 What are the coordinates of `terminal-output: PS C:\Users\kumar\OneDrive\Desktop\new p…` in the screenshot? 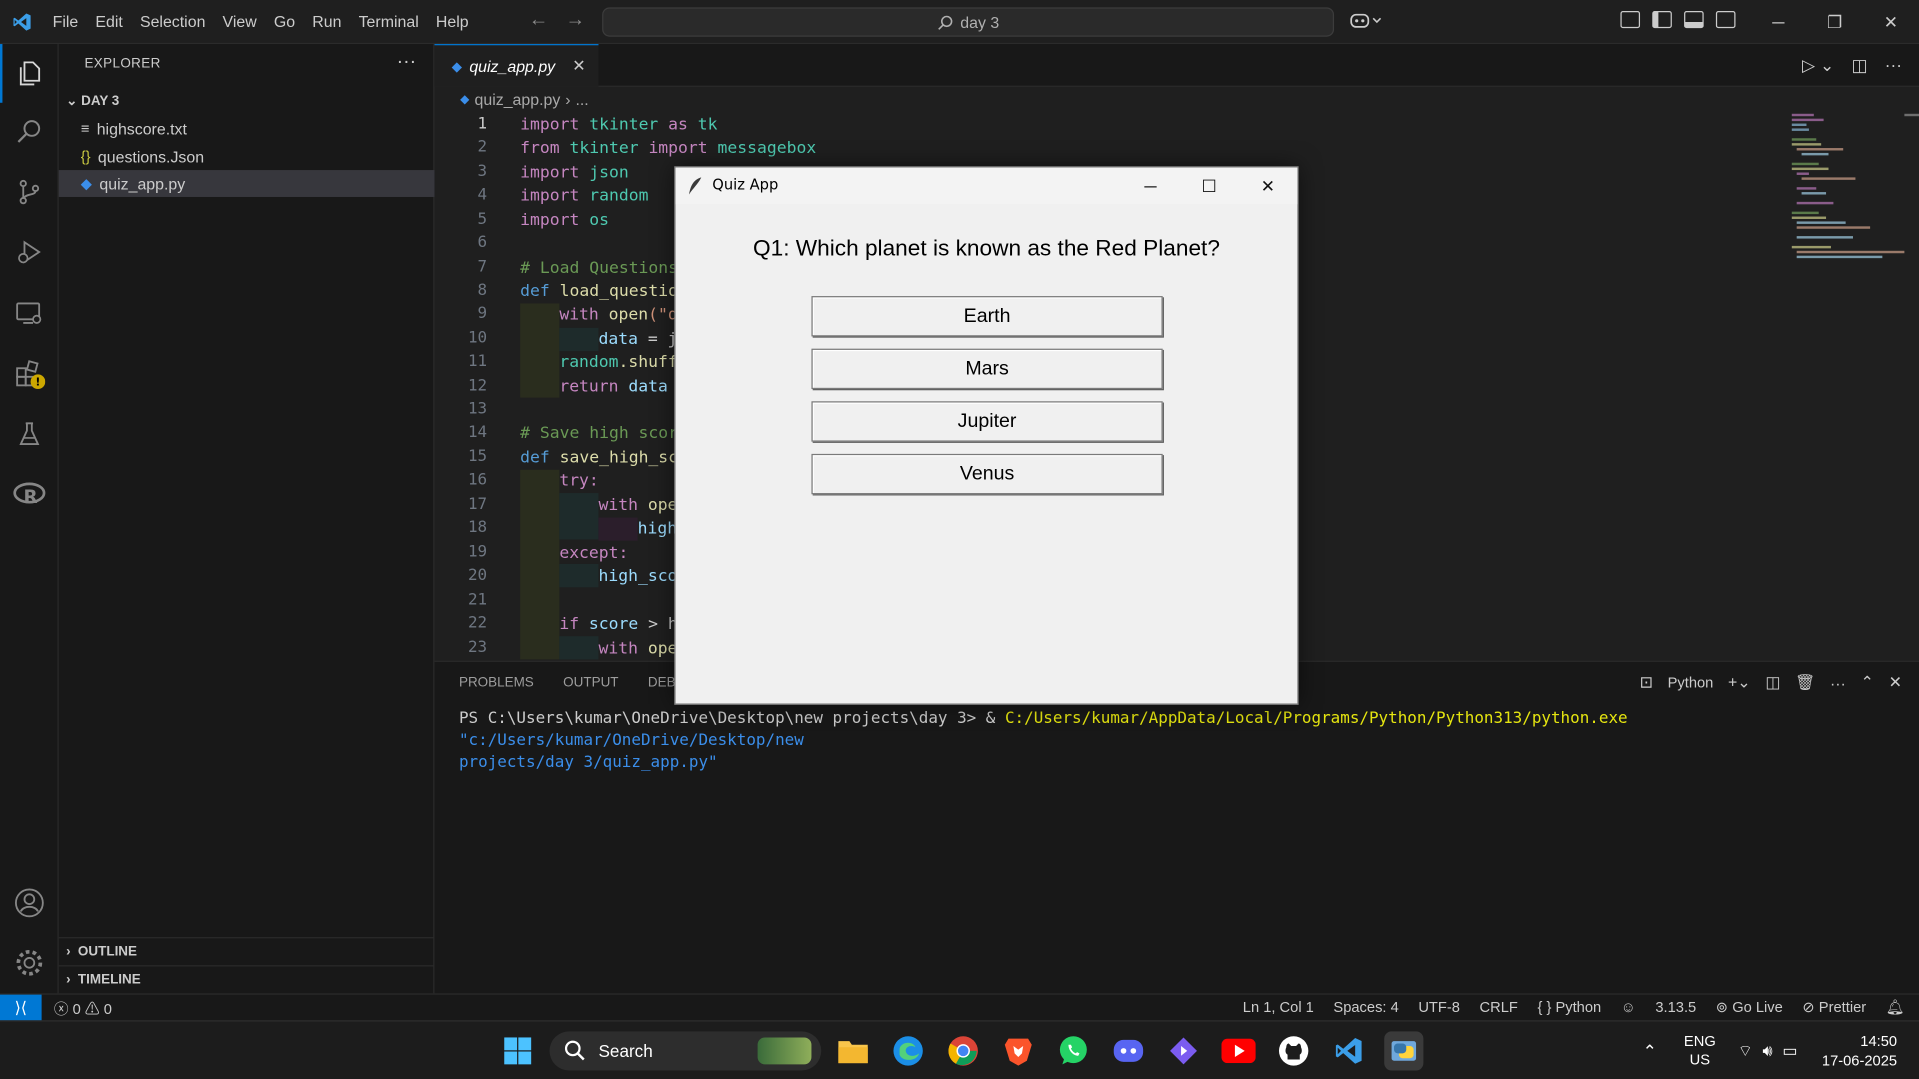 It's located at (1181, 741).